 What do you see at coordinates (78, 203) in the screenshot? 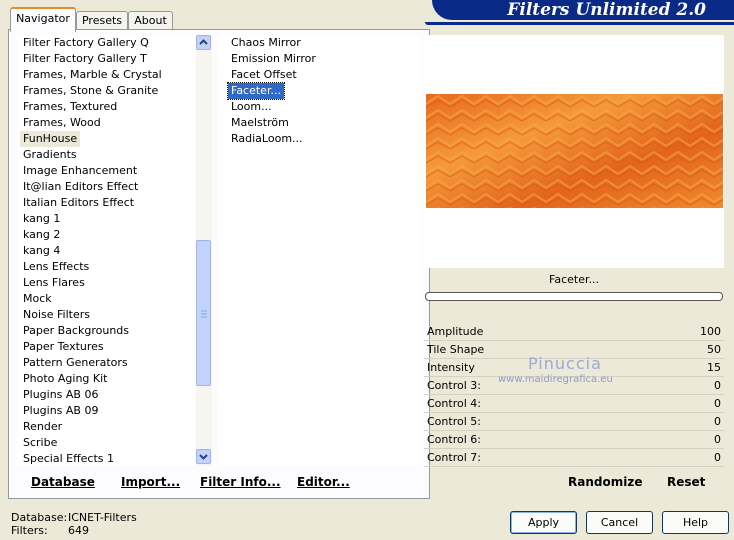
I see `category-item: Italian Editors Effect` at bounding box center [78, 203].